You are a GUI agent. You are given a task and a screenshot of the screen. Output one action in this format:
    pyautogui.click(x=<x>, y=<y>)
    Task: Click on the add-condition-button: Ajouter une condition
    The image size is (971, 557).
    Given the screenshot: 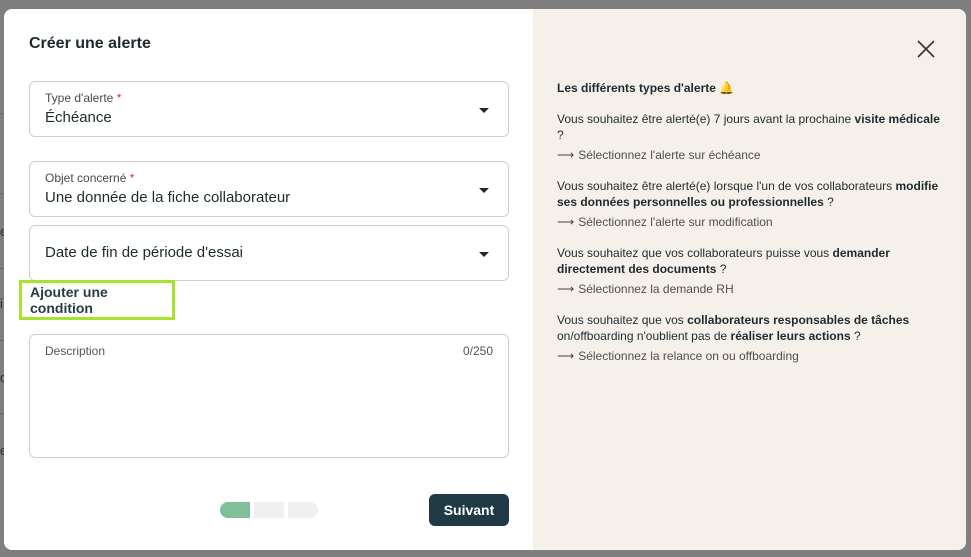 What is the action you would take?
    pyautogui.click(x=97, y=300)
    